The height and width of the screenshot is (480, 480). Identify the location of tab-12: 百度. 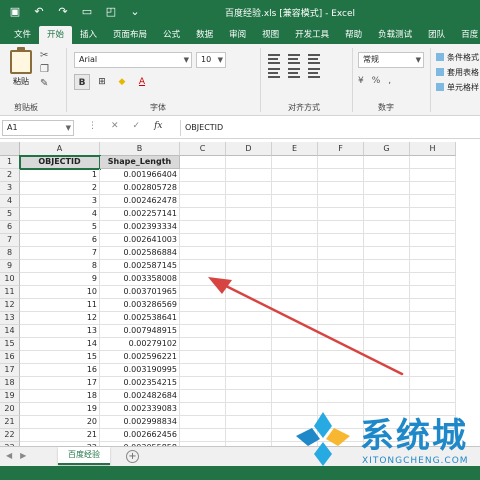
(466, 35).